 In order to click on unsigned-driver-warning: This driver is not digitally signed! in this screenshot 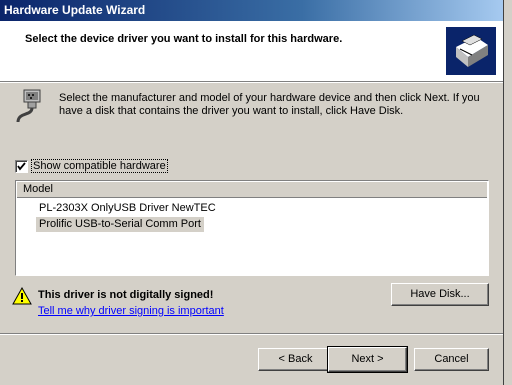, I will do `click(126, 295)`.